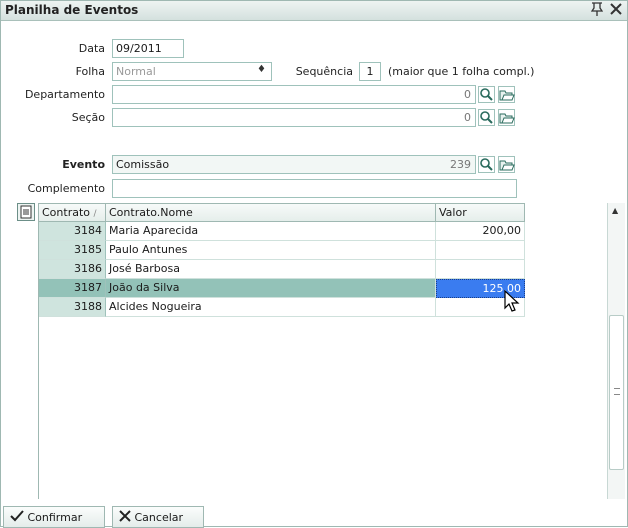 This screenshot has height=528, width=628. I want to click on column-header-valor: Valor, so click(480, 212).